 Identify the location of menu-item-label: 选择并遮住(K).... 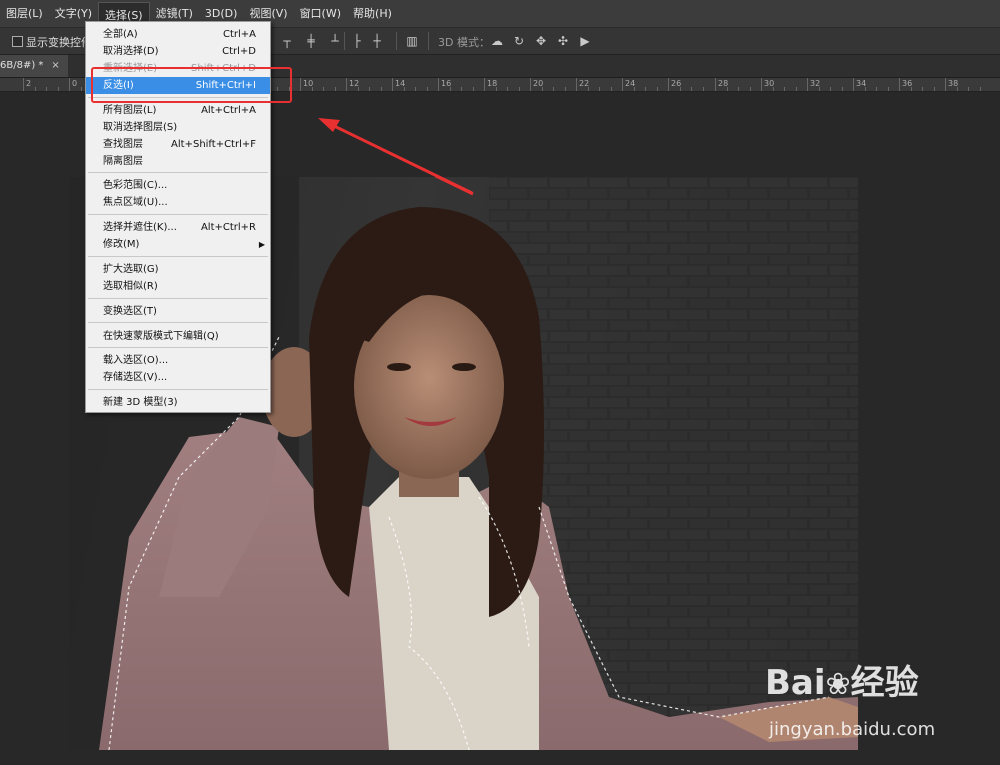
(140, 227).